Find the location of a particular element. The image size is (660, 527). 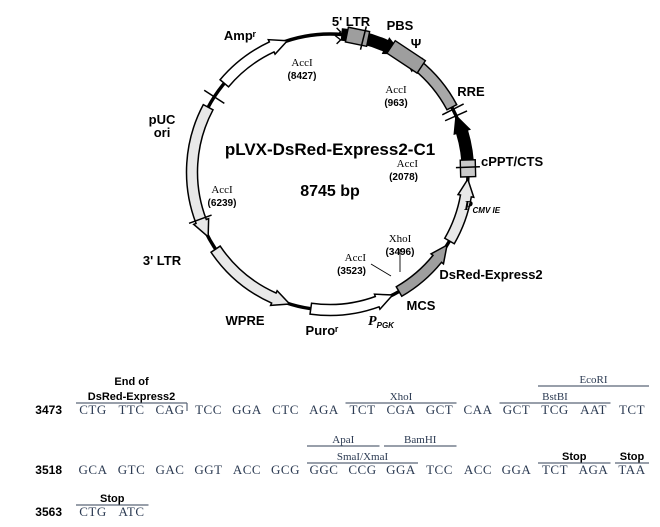

plasmid-name: pLVX-DsRed-Express2-C1 is located at coordinates (330, 149).